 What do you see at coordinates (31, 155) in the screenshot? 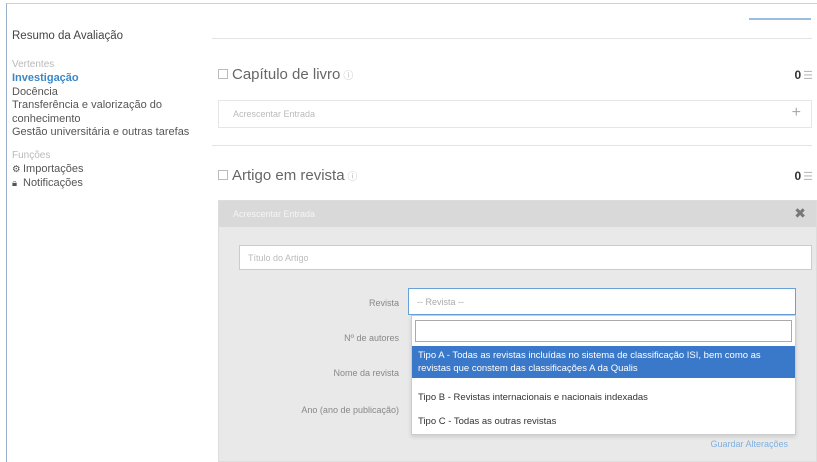
I see `sidebar-section-funcoes: Funções` at bounding box center [31, 155].